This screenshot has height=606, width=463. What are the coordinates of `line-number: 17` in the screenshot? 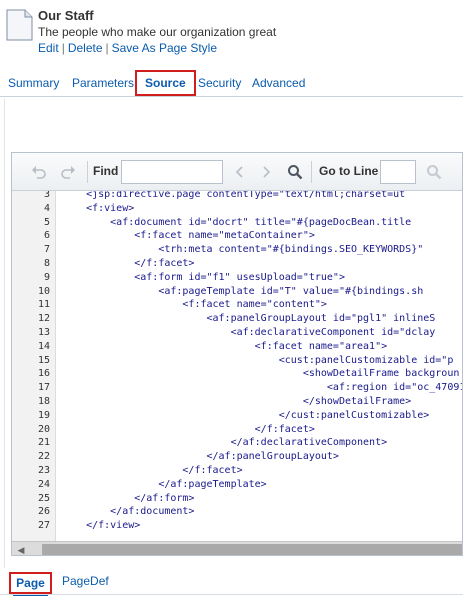 It's located at (43, 388).